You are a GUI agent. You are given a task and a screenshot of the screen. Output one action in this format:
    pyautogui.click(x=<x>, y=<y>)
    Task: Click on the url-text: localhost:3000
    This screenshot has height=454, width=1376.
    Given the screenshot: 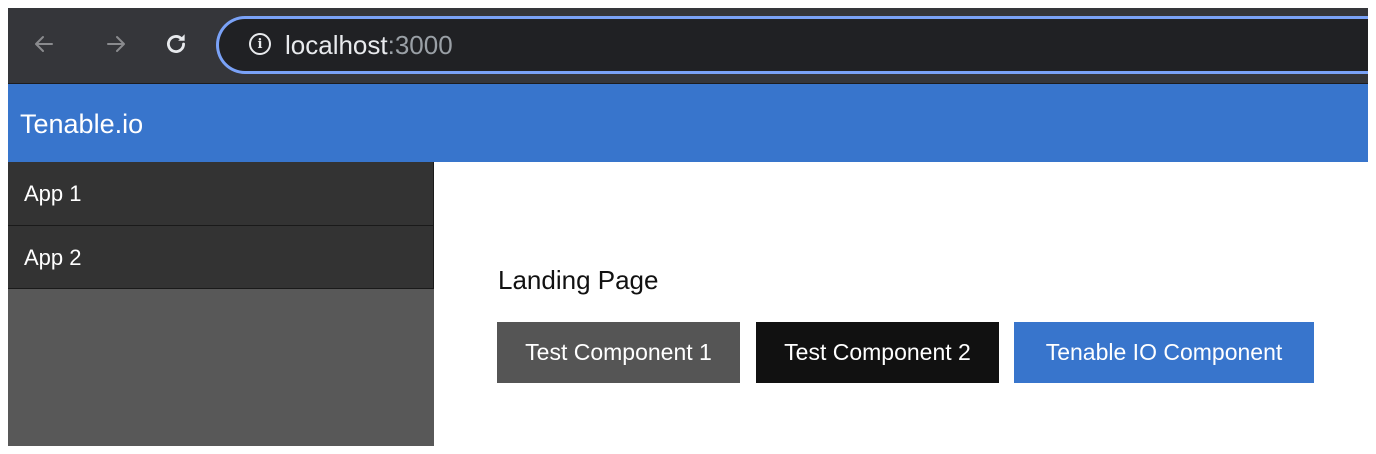 What is the action you would take?
    pyautogui.click(x=369, y=45)
    